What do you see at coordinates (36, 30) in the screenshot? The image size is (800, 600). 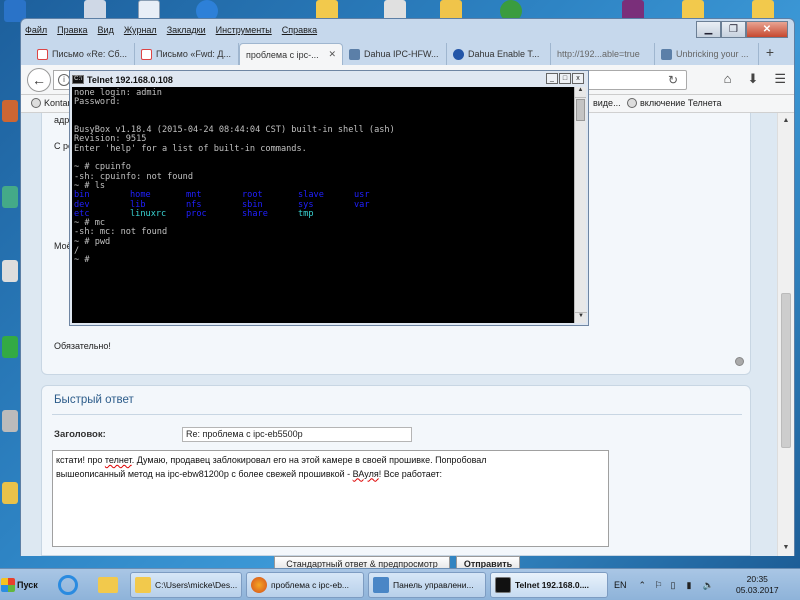 I see `menu-file: Файл` at bounding box center [36, 30].